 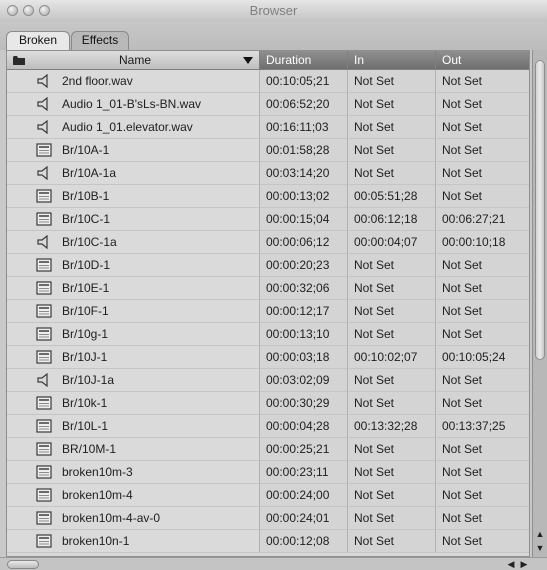 I want to click on clip-name: Br/10A-1, so click(x=86, y=150).